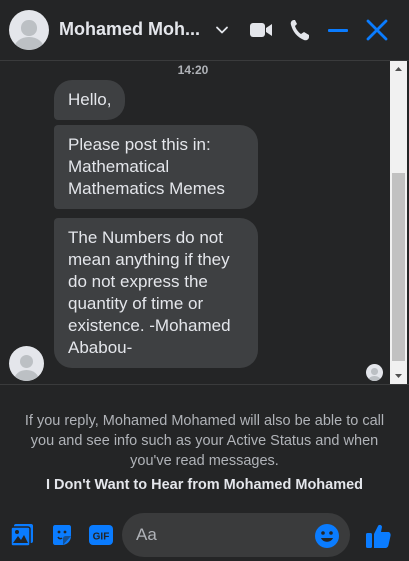  Describe the element at coordinates (261, 30) in the screenshot. I see `video-call-icon` at that location.